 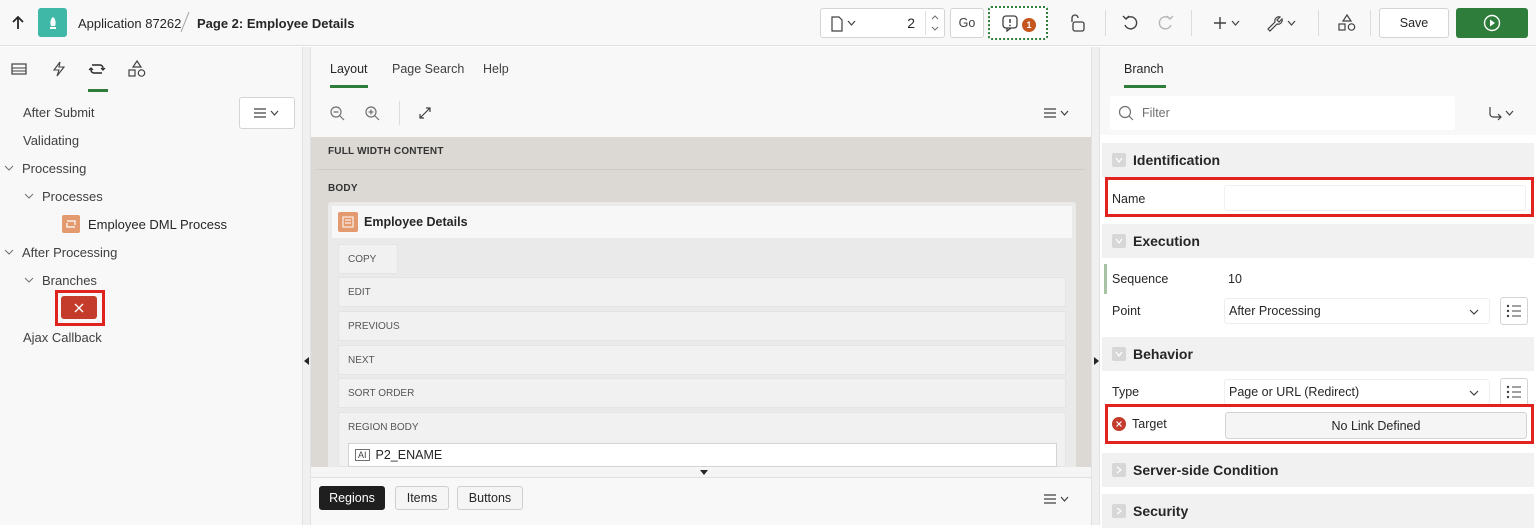 I want to click on active-tab-underline, so click(x=1145, y=86).